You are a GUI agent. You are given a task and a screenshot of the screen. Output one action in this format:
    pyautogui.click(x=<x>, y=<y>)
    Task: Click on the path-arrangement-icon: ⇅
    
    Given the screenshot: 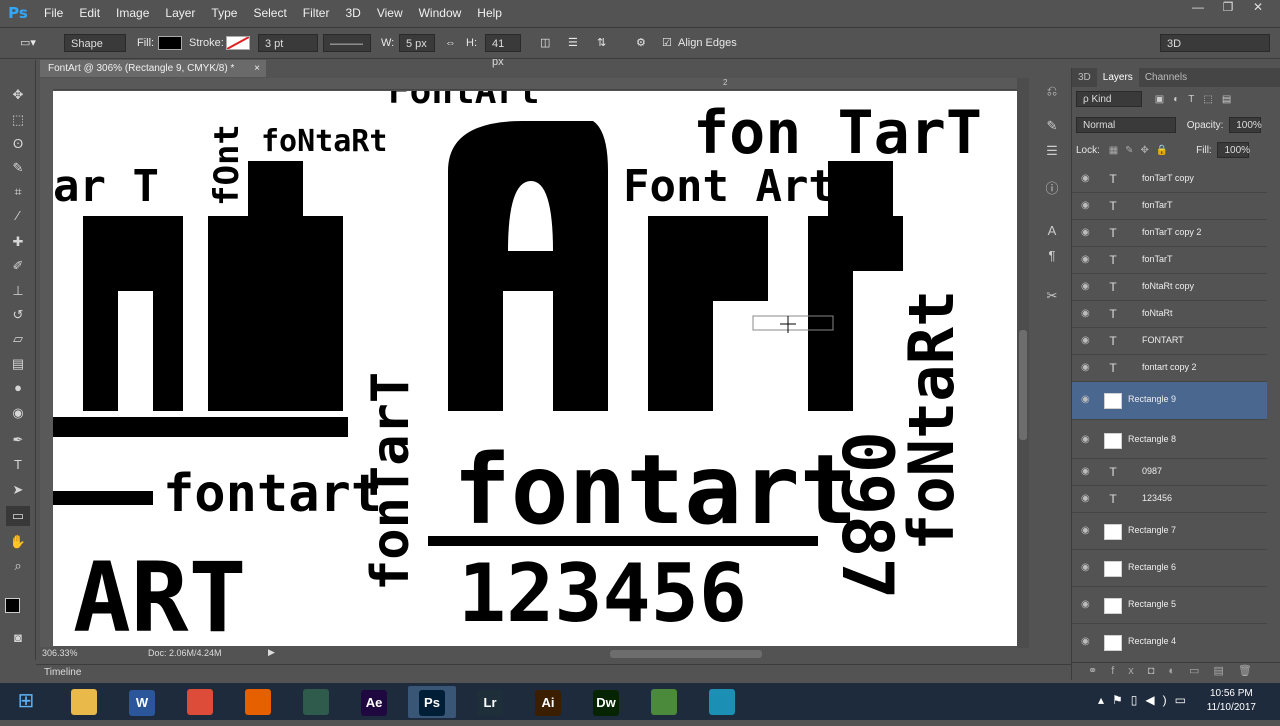 What is the action you would take?
    pyautogui.click(x=601, y=43)
    